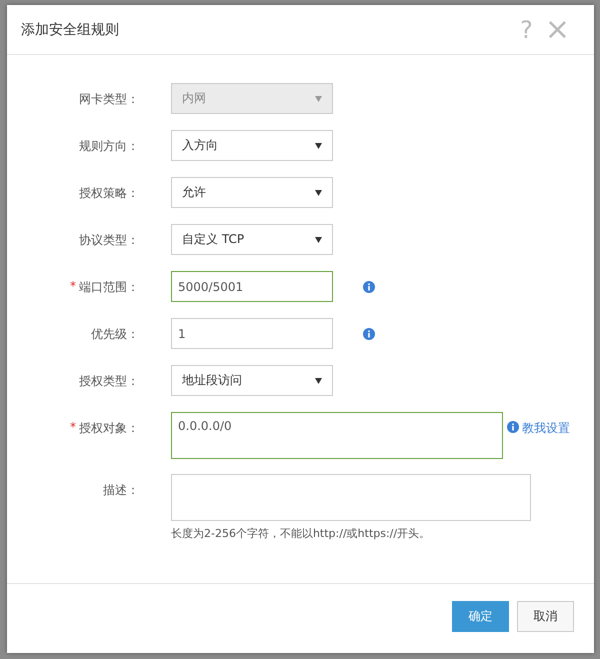 The height and width of the screenshot is (659, 600). Describe the element at coordinates (545, 616) in the screenshot. I see `cancel-button: 取消` at that location.